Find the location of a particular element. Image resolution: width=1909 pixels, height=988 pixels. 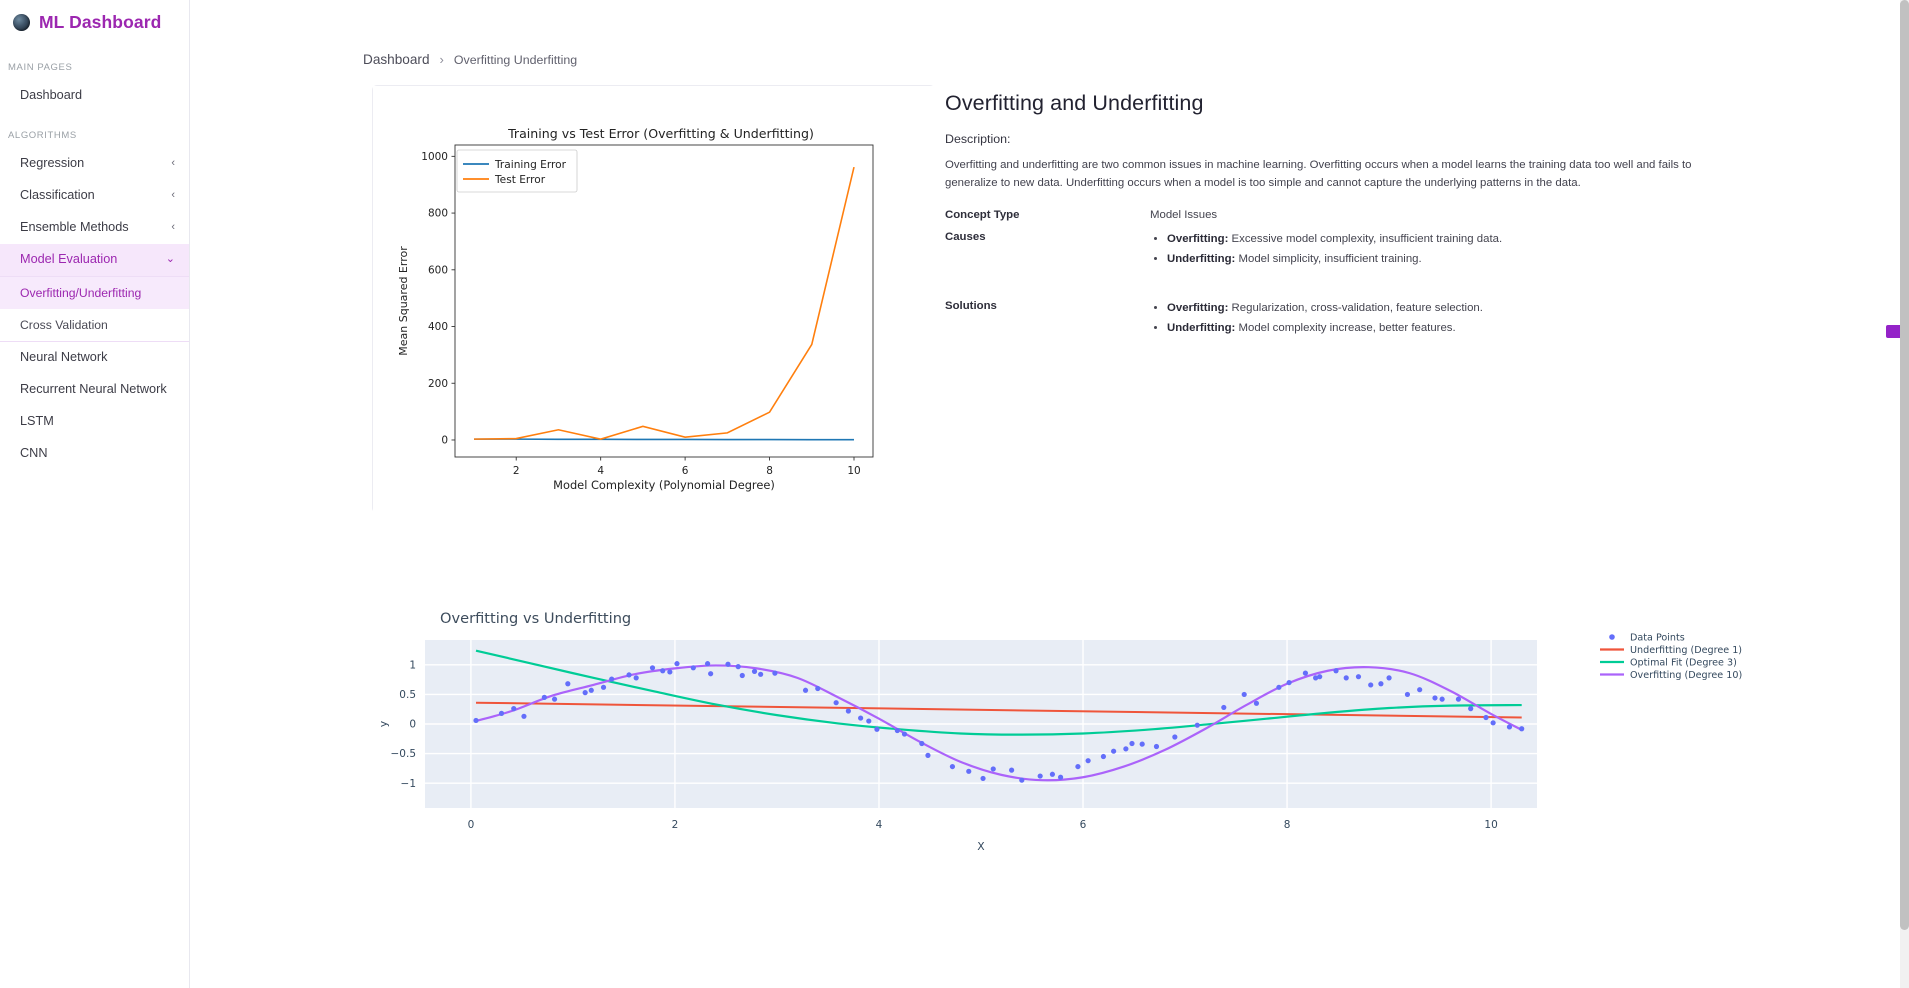

sidebar-item-model-evaluation: Model Evaluation ⌄ is located at coordinates (94, 259).